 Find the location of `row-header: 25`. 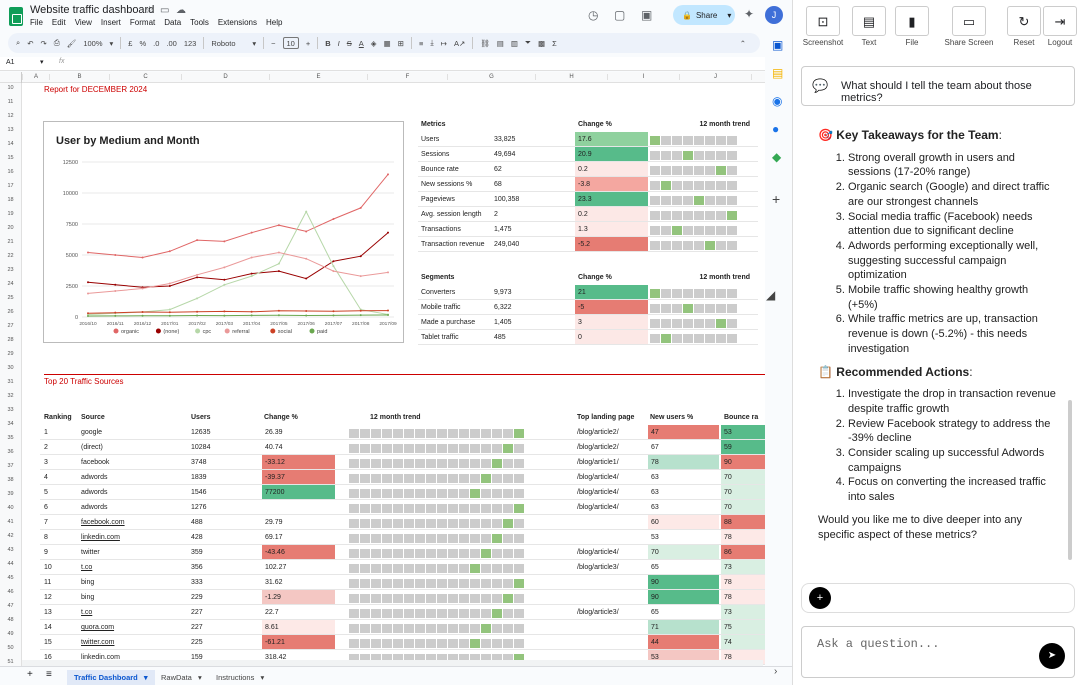

row-header: 25 is located at coordinates (10, 298).